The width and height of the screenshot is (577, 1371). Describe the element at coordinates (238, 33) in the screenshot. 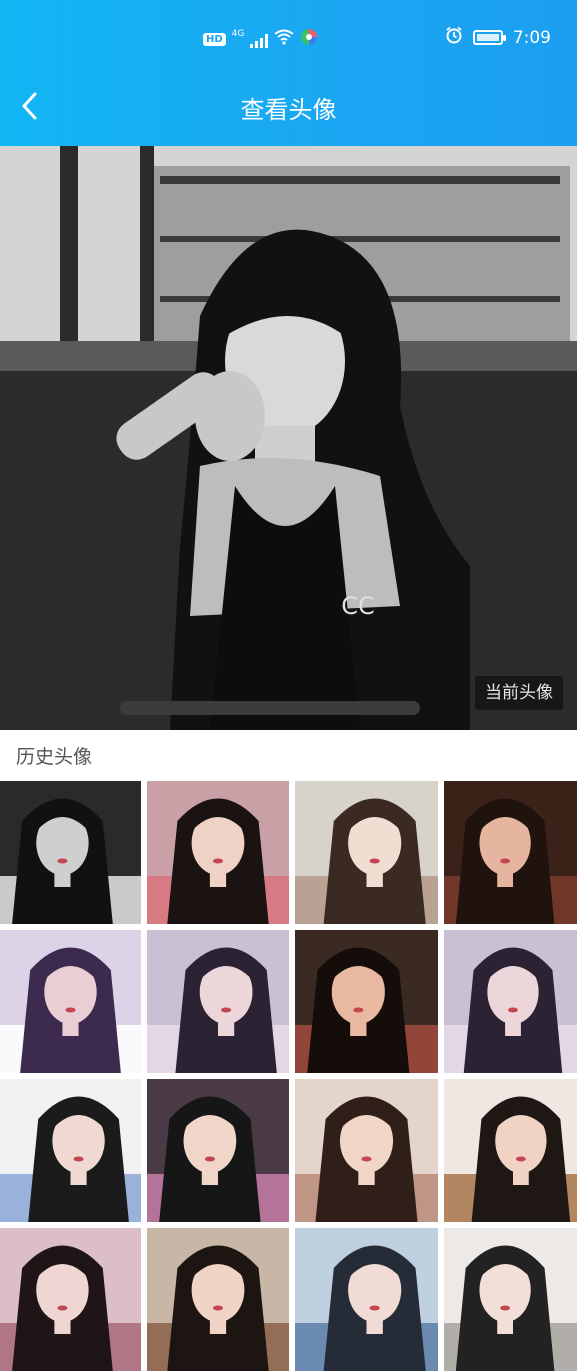

I see `network-type: 4G` at that location.